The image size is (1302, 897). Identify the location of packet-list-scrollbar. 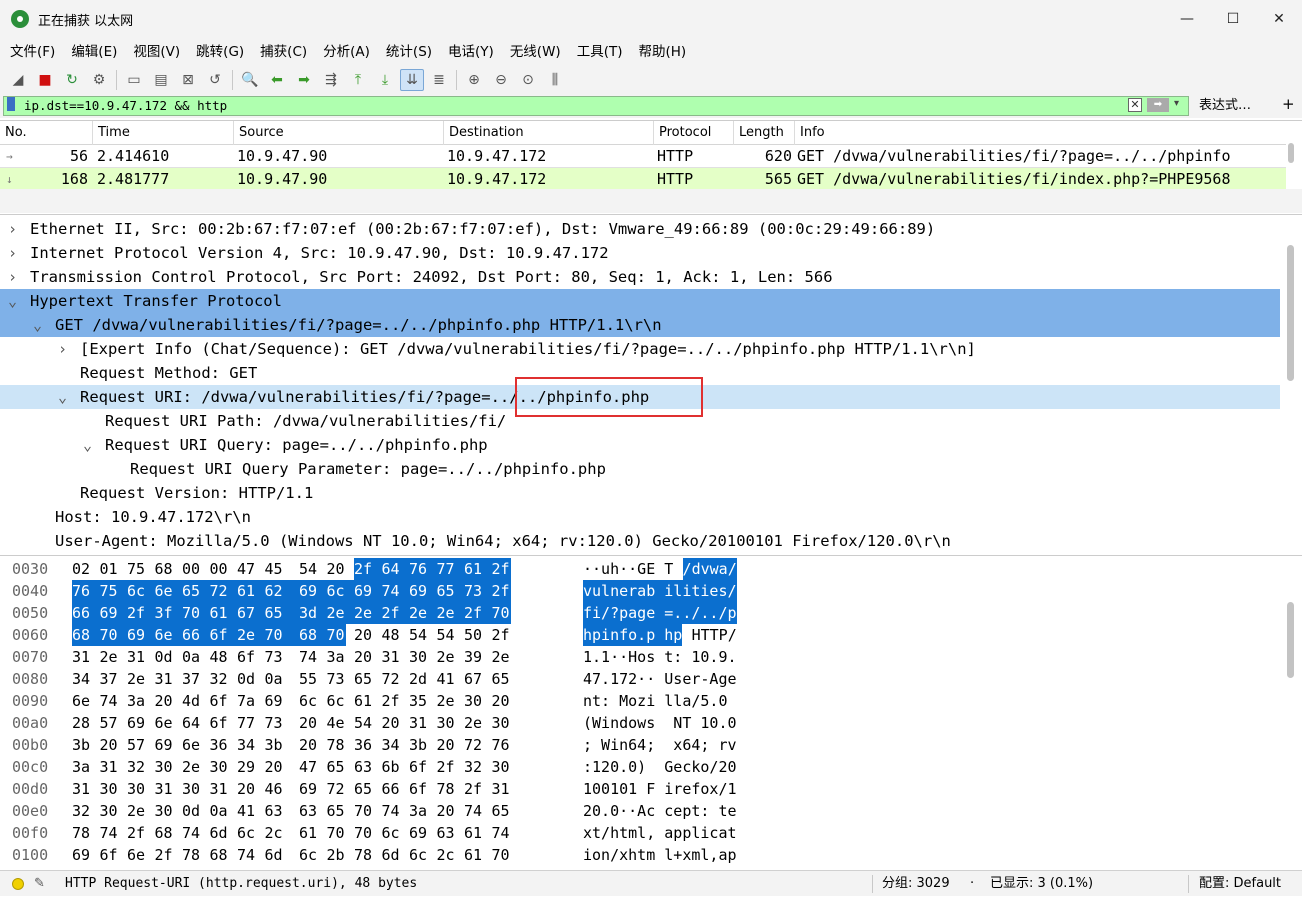
(1291, 153).